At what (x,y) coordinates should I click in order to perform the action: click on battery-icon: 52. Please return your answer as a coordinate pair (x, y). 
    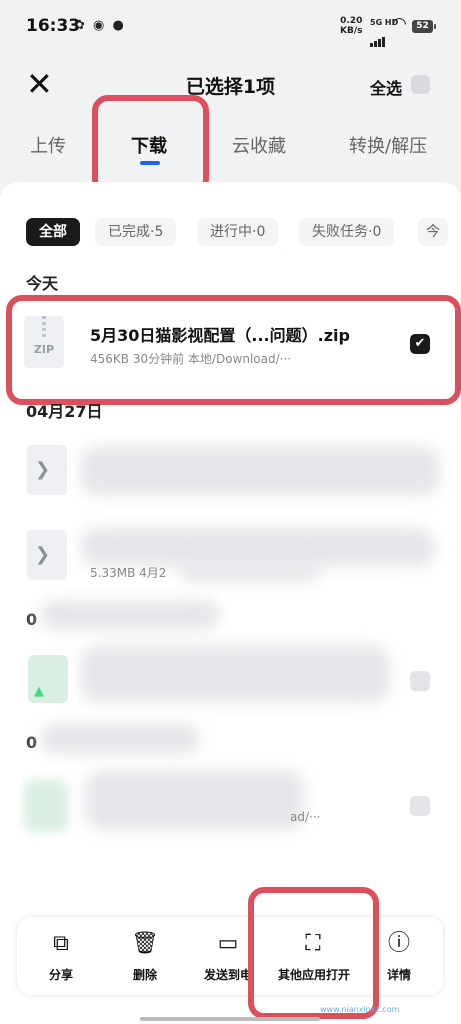
    Looking at the image, I should click on (424, 26).